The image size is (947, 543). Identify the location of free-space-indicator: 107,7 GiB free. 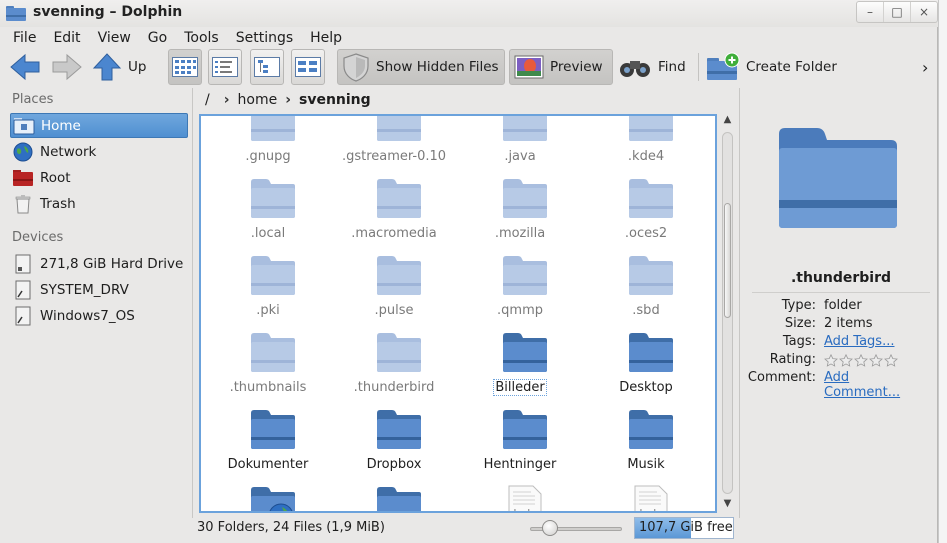
(684, 528).